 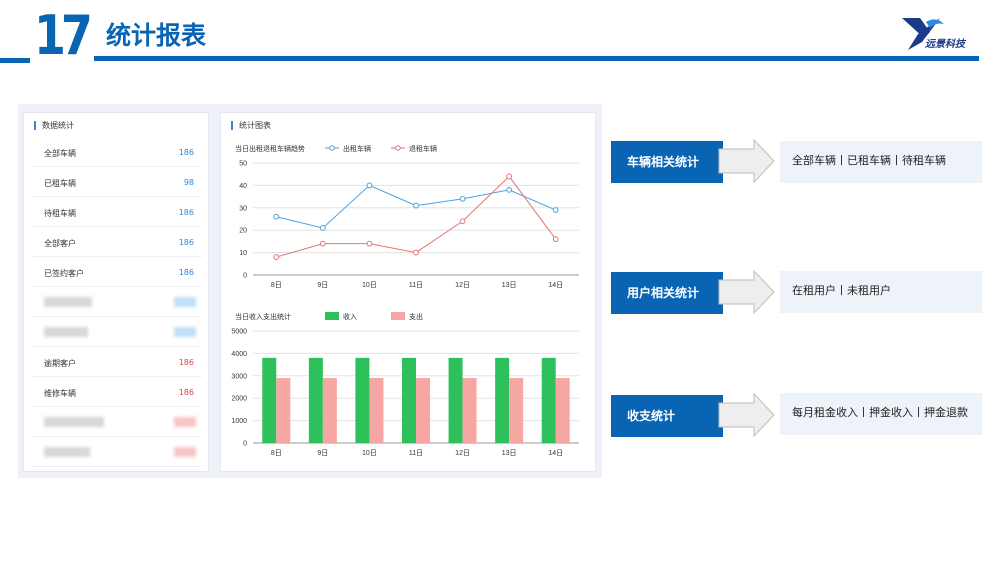 I want to click on y-tick-label: 10, so click(x=243, y=253).